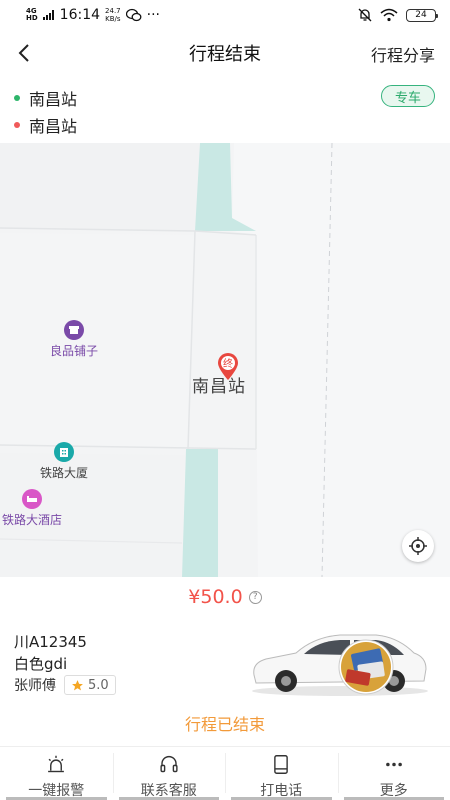 This screenshot has width=450, height=800. I want to click on rating-value: 5.0, so click(98, 685).